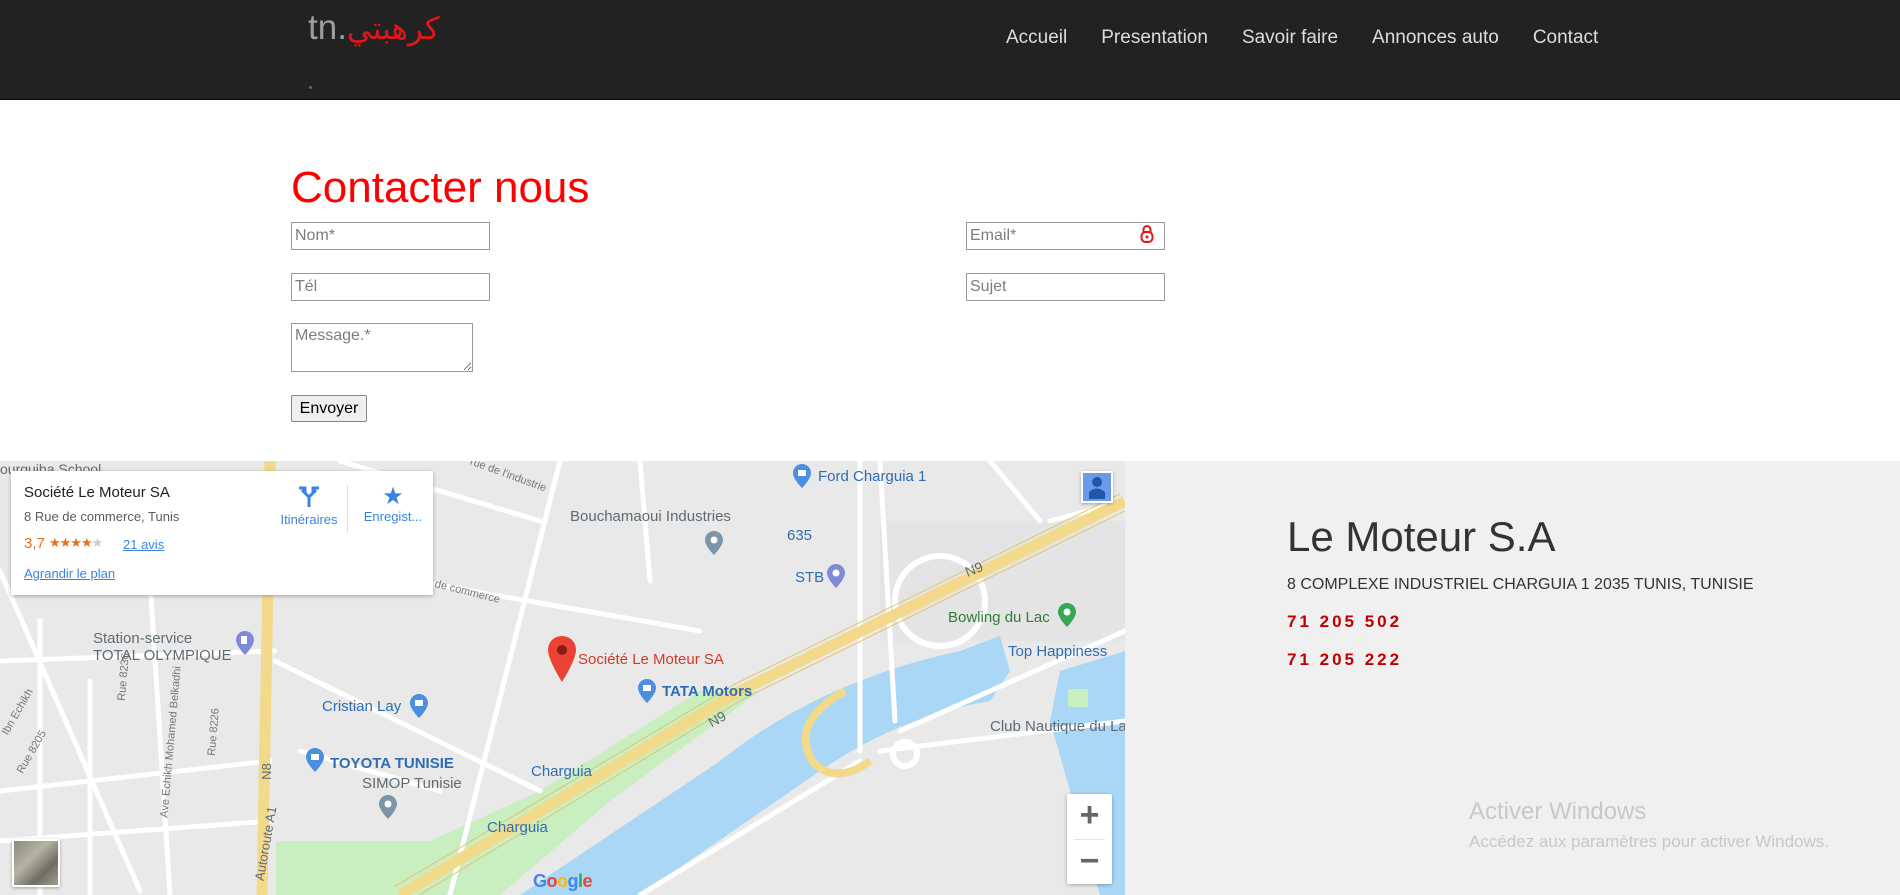 The width and height of the screenshot is (1900, 895). What do you see at coordinates (69, 573) in the screenshot?
I see `enlarge-map-link: Agrandir le plan` at bounding box center [69, 573].